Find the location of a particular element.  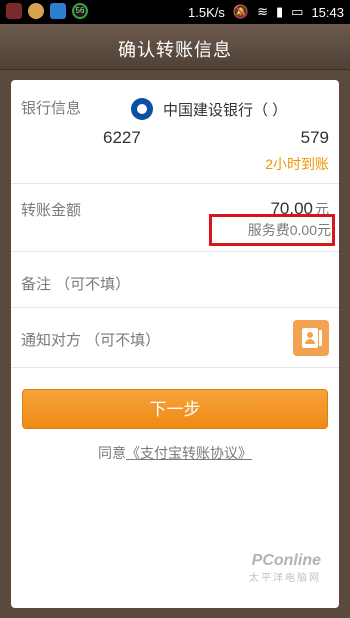

notification-cat-icon is located at coordinates (36, 11).